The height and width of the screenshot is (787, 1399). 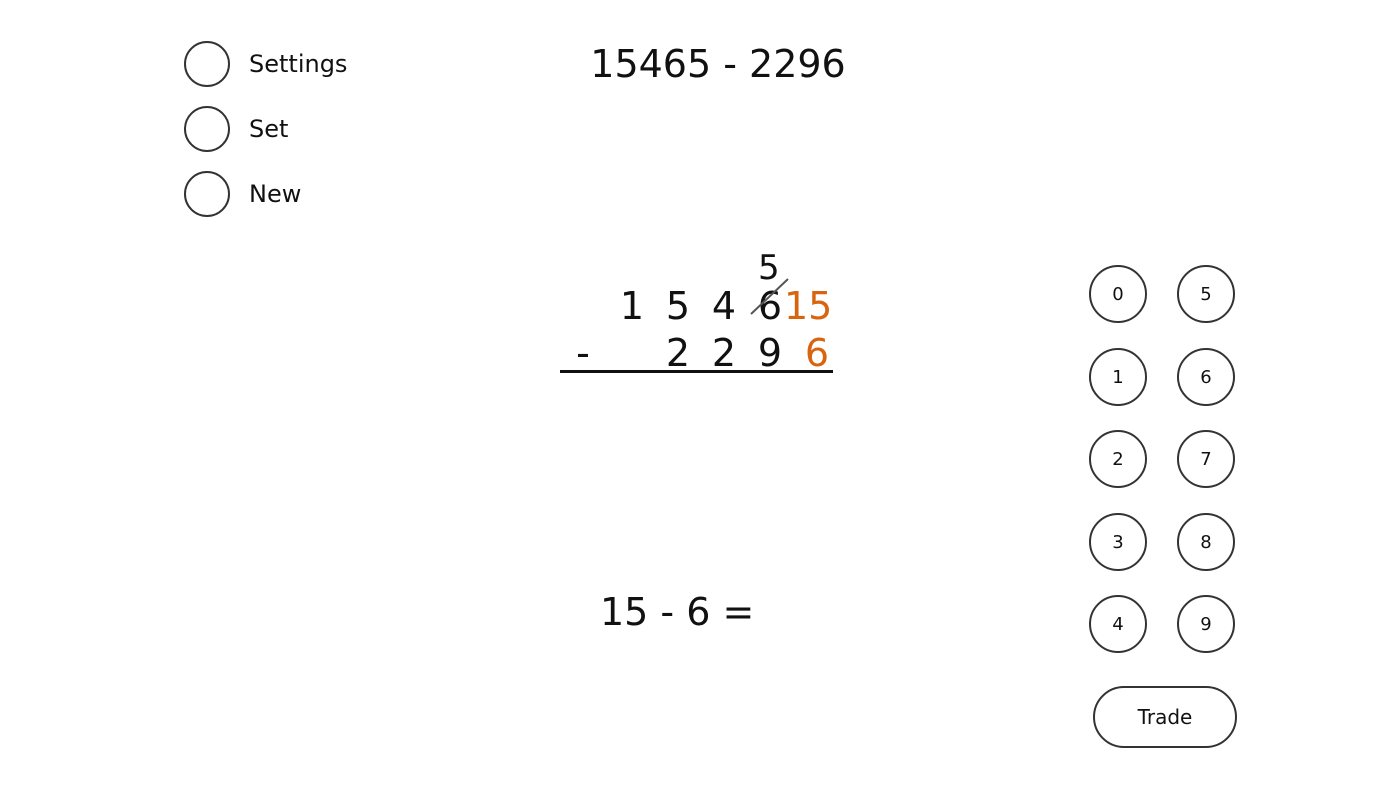 What do you see at coordinates (1206, 294) in the screenshot?
I see `key-5: 5` at bounding box center [1206, 294].